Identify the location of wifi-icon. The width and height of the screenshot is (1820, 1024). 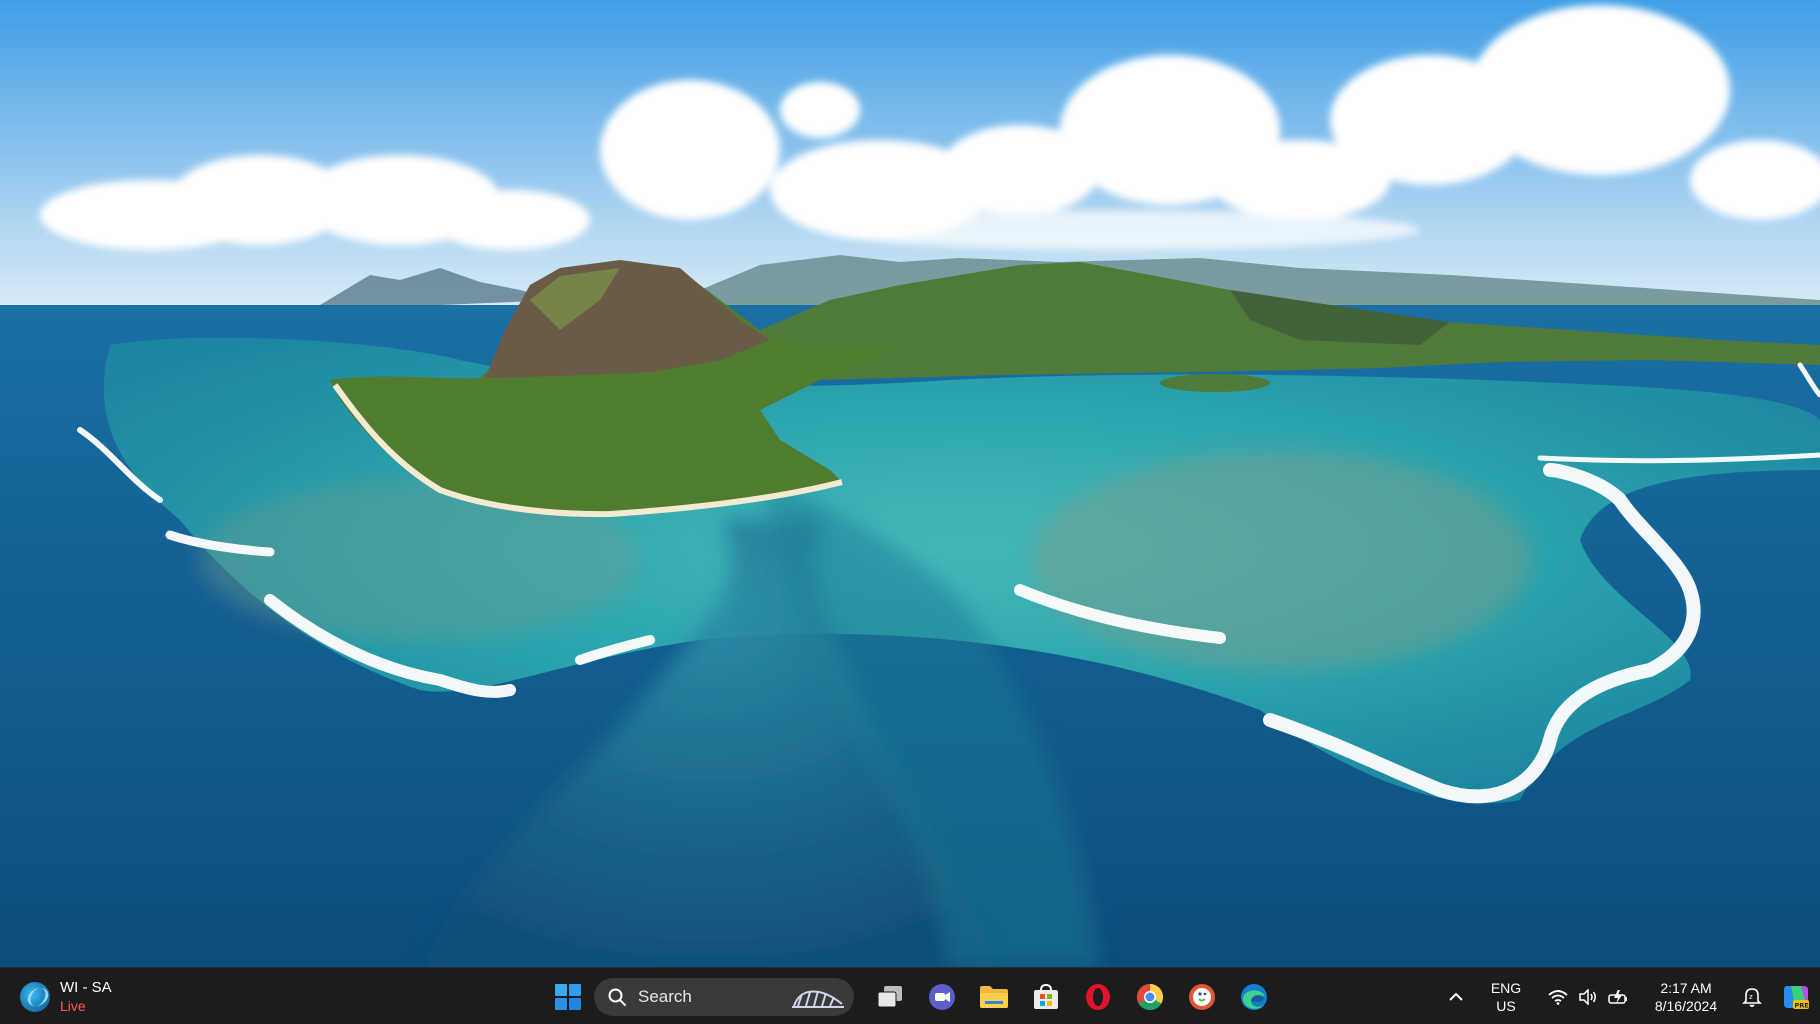
(1558, 997).